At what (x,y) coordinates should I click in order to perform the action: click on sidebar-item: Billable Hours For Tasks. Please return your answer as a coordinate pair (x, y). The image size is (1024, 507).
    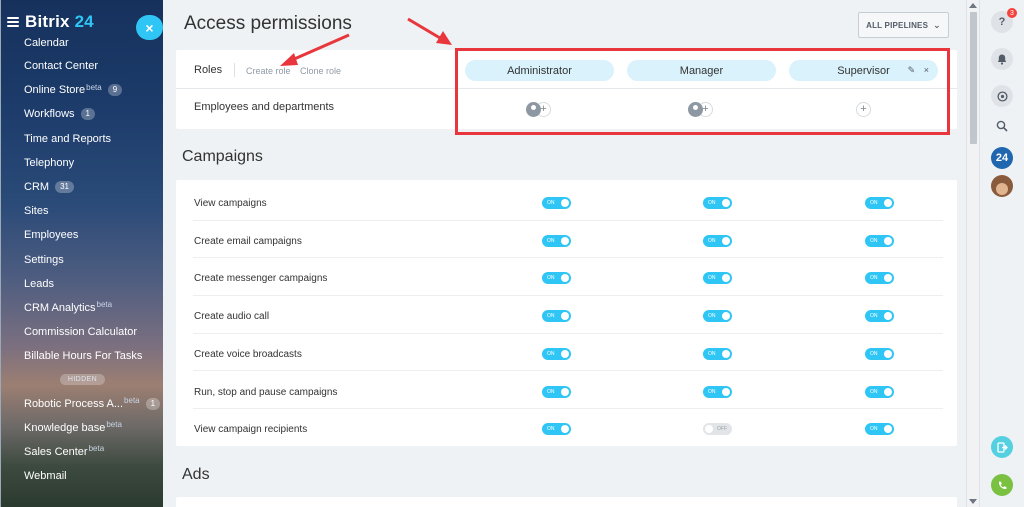
    Looking at the image, I should click on (82, 356).